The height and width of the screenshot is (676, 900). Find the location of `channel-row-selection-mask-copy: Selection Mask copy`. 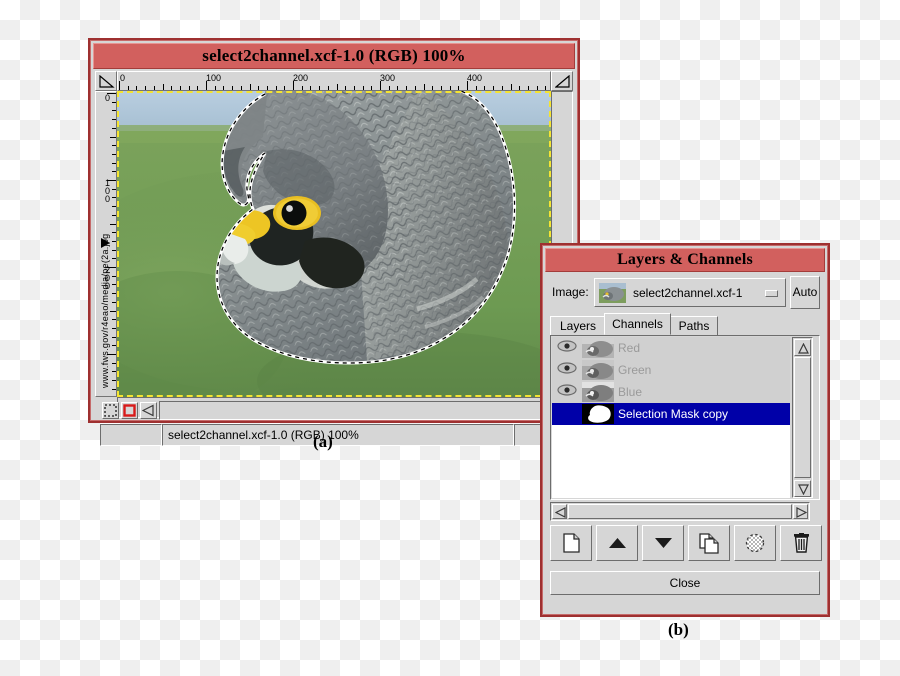

channel-row-selection-mask-copy: Selection Mask copy is located at coordinates (671, 414).